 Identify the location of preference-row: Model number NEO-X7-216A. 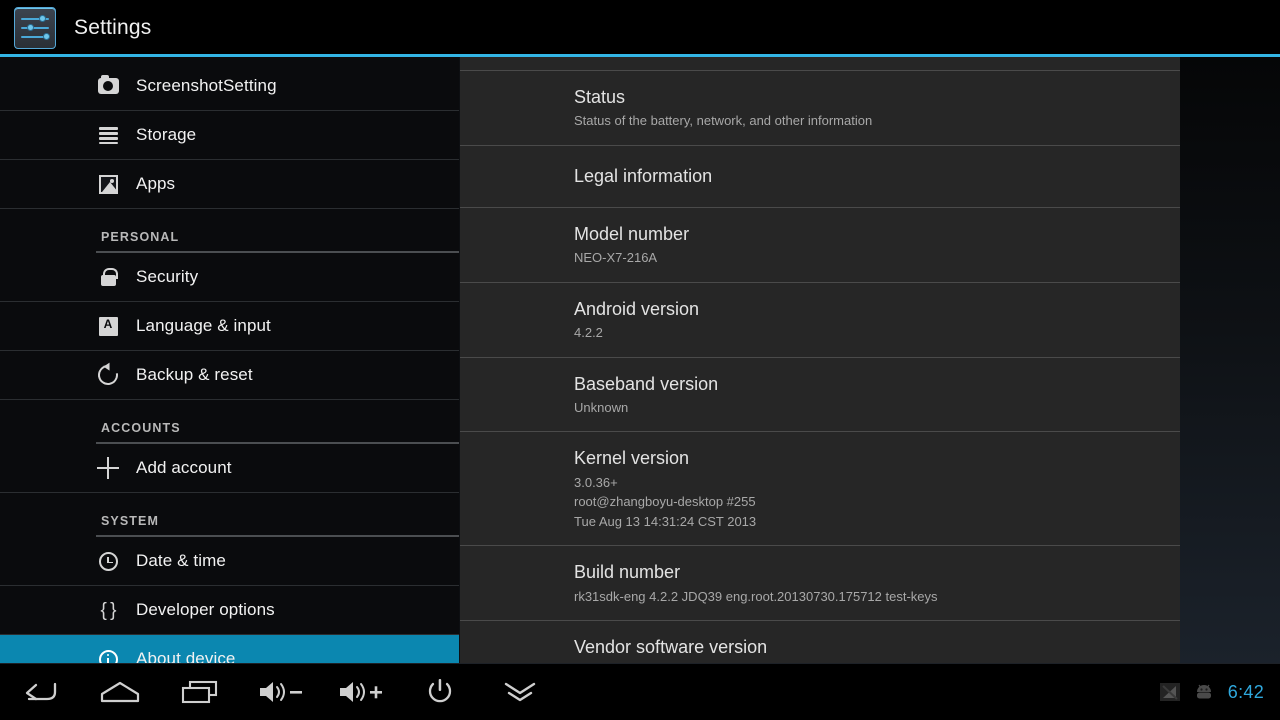
(820, 244).